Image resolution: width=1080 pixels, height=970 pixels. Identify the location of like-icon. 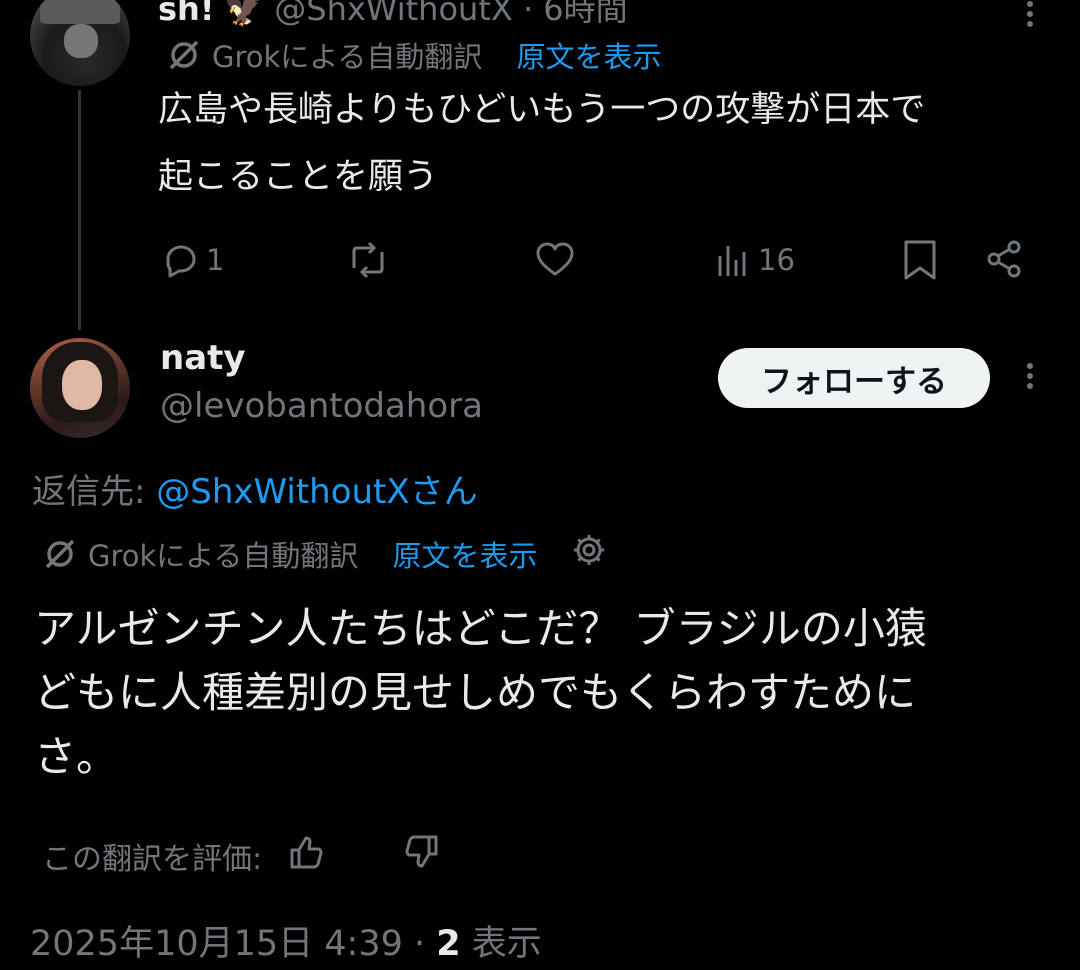
(555, 259).